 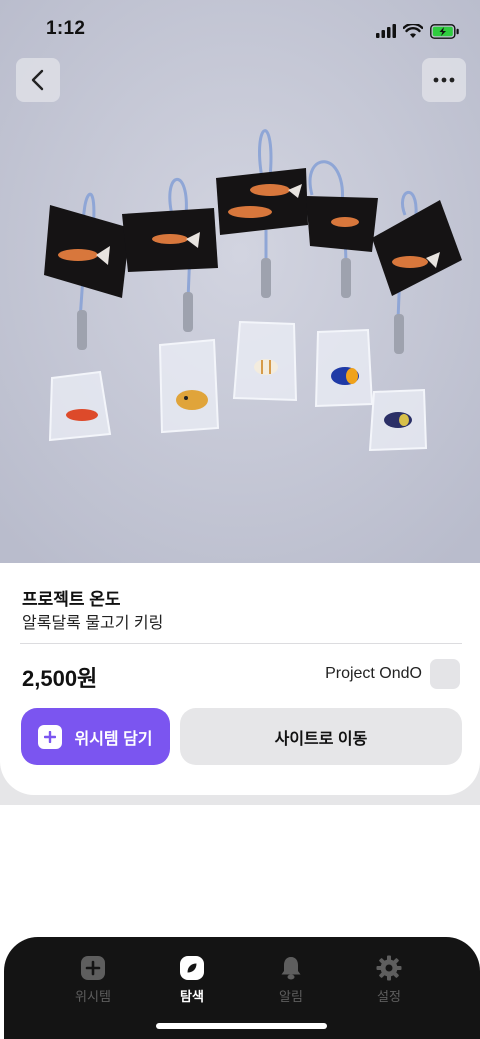 I want to click on tab-wishlist-label: 위시템, so click(x=93, y=996).